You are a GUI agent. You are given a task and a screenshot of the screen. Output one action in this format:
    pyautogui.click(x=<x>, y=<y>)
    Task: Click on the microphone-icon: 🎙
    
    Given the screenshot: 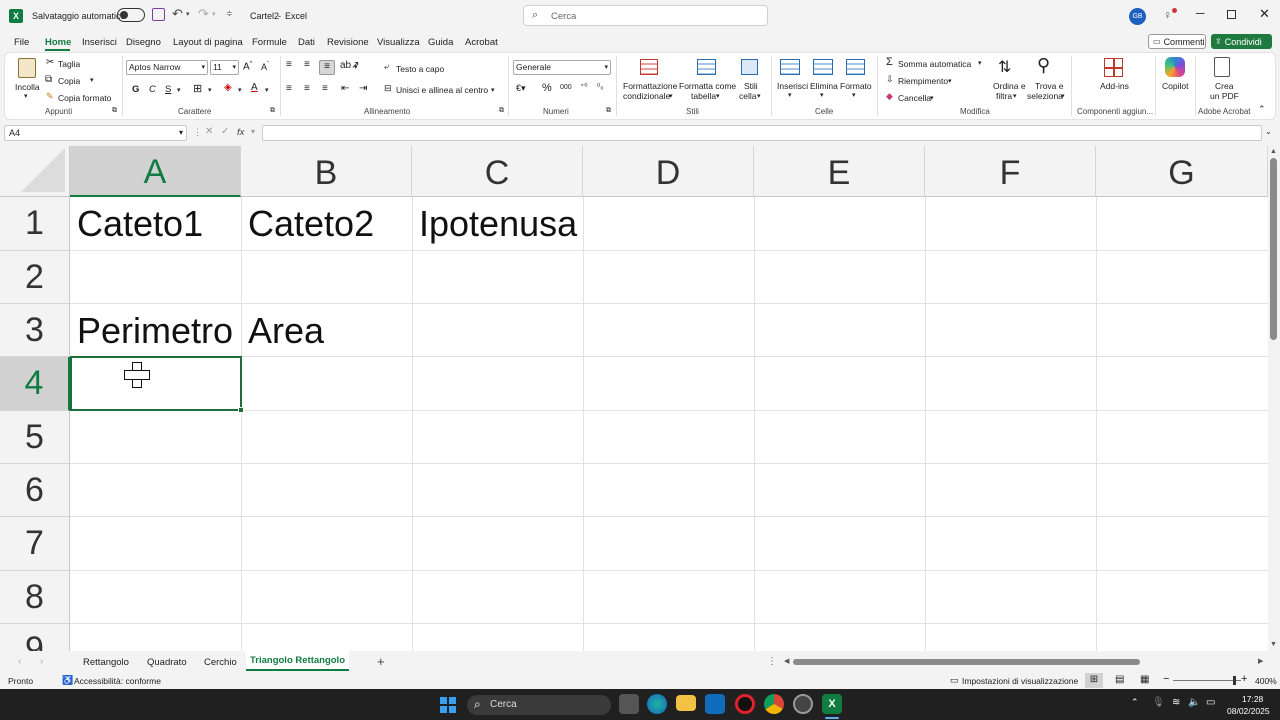 What is the action you would take?
    pyautogui.click(x=1158, y=702)
    